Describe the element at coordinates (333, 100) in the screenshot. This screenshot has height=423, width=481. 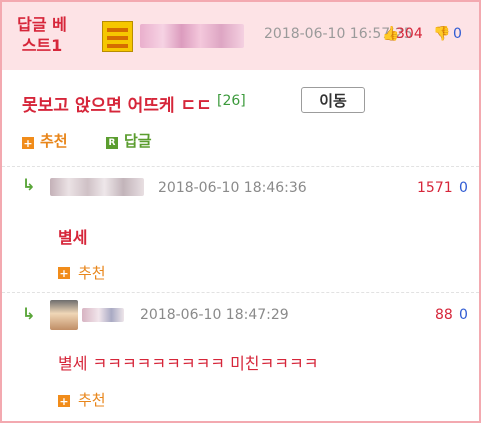
I see `move-button: 이동` at that location.